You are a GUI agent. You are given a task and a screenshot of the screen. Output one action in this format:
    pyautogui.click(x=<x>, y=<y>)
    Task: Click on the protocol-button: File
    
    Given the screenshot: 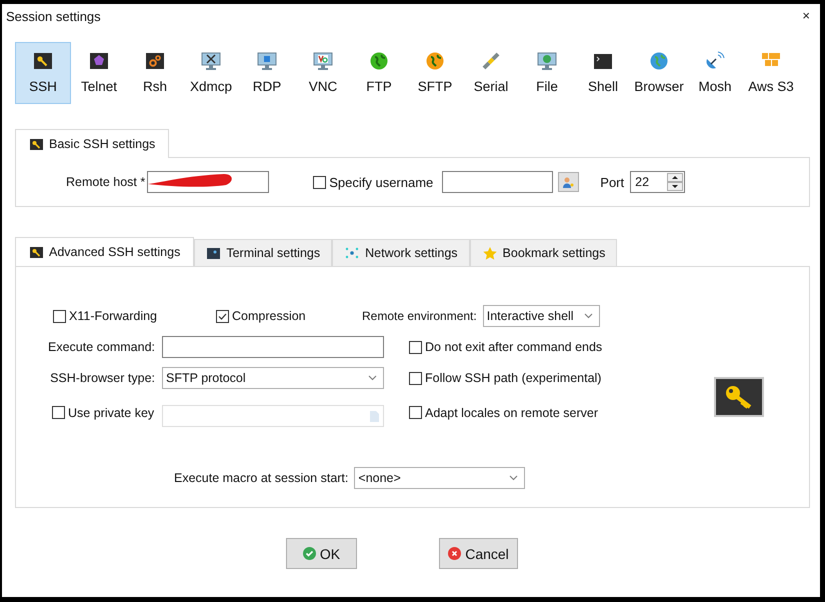 What is the action you would take?
    pyautogui.click(x=547, y=73)
    